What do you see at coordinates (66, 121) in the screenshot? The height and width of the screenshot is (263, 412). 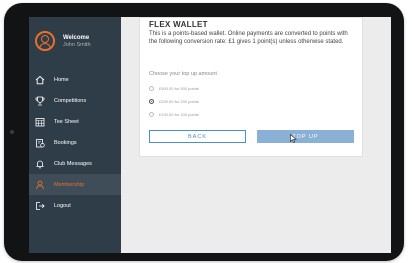 I see `sidebar-item-label: Tee Sheet` at bounding box center [66, 121].